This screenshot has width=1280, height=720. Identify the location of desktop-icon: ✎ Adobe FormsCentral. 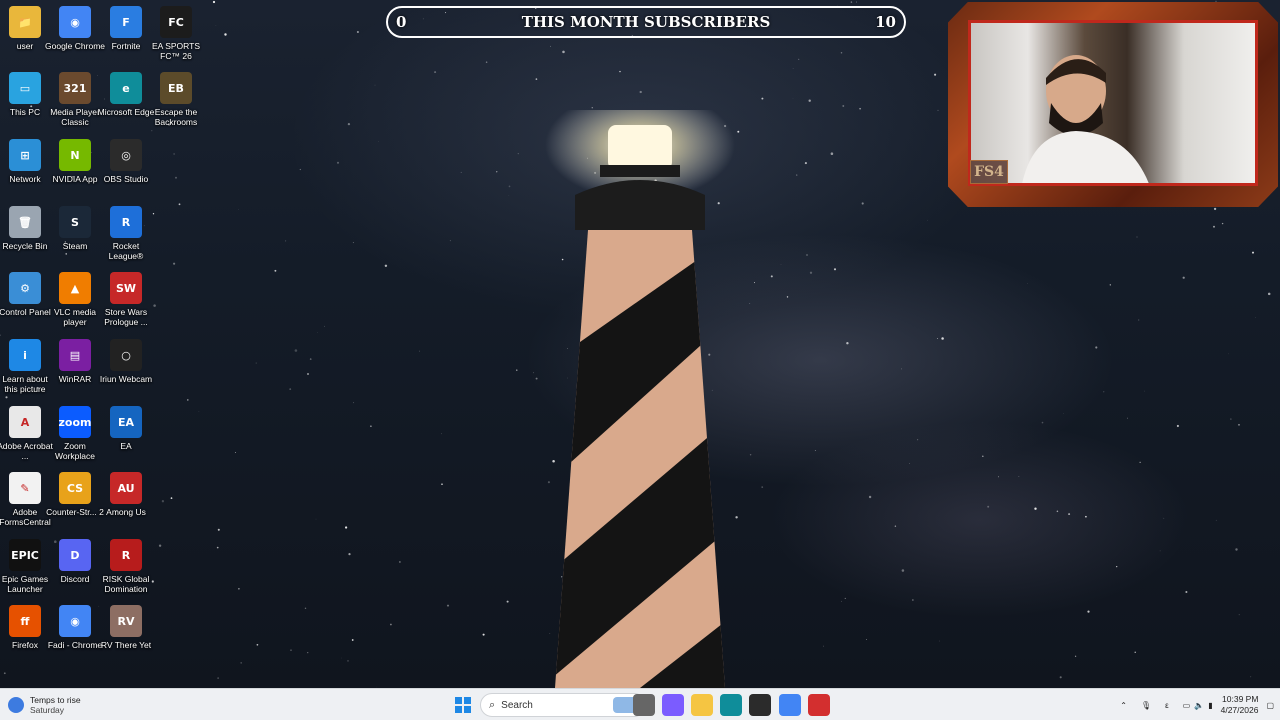
(25, 503).